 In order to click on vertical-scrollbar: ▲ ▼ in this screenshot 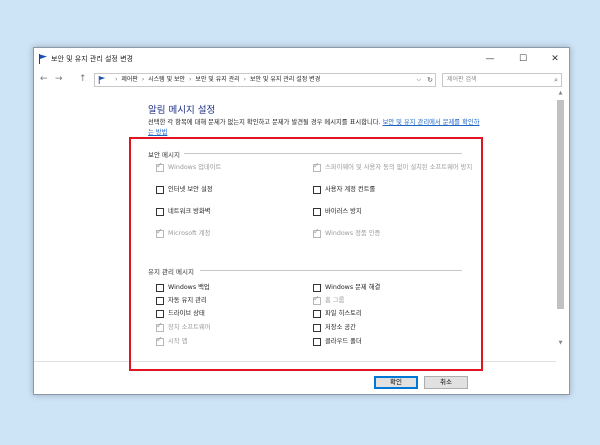, I will do `click(560, 218)`.